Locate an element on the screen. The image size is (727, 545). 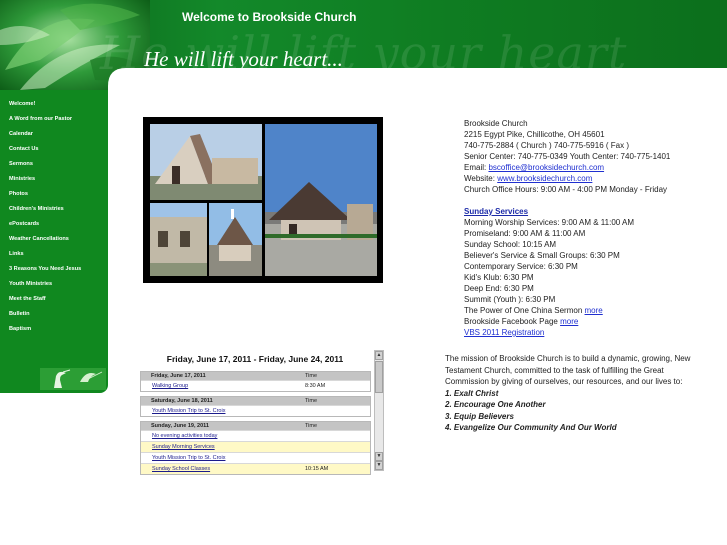
nav-item-bulletin: Bulletin is located at coordinates (58, 314).